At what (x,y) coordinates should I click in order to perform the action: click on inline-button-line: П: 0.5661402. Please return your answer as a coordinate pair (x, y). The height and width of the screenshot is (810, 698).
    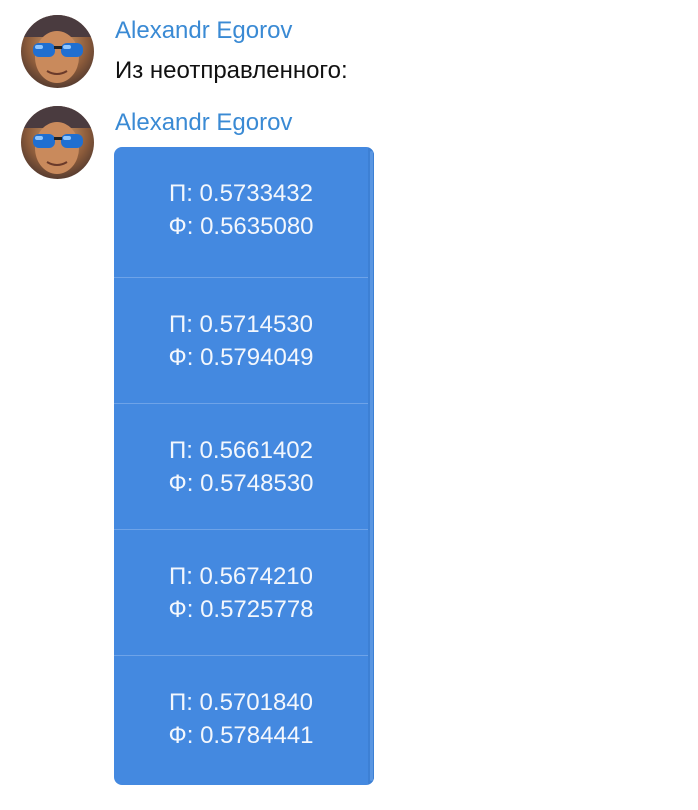
    Looking at the image, I should click on (241, 450).